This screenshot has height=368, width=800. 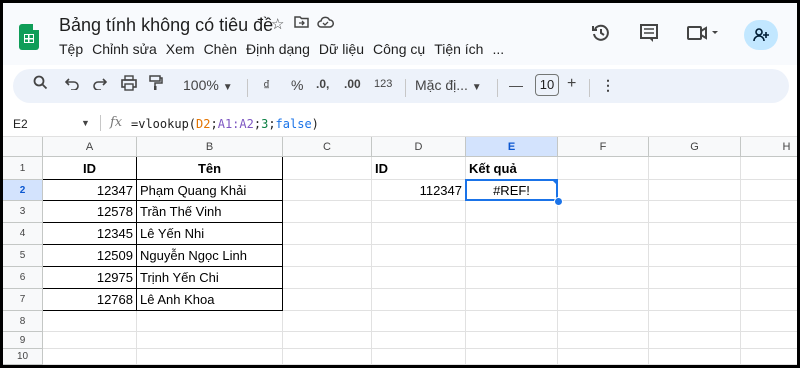 What do you see at coordinates (419, 278) in the screenshot?
I see `cell-d6` at bounding box center [419, 278].